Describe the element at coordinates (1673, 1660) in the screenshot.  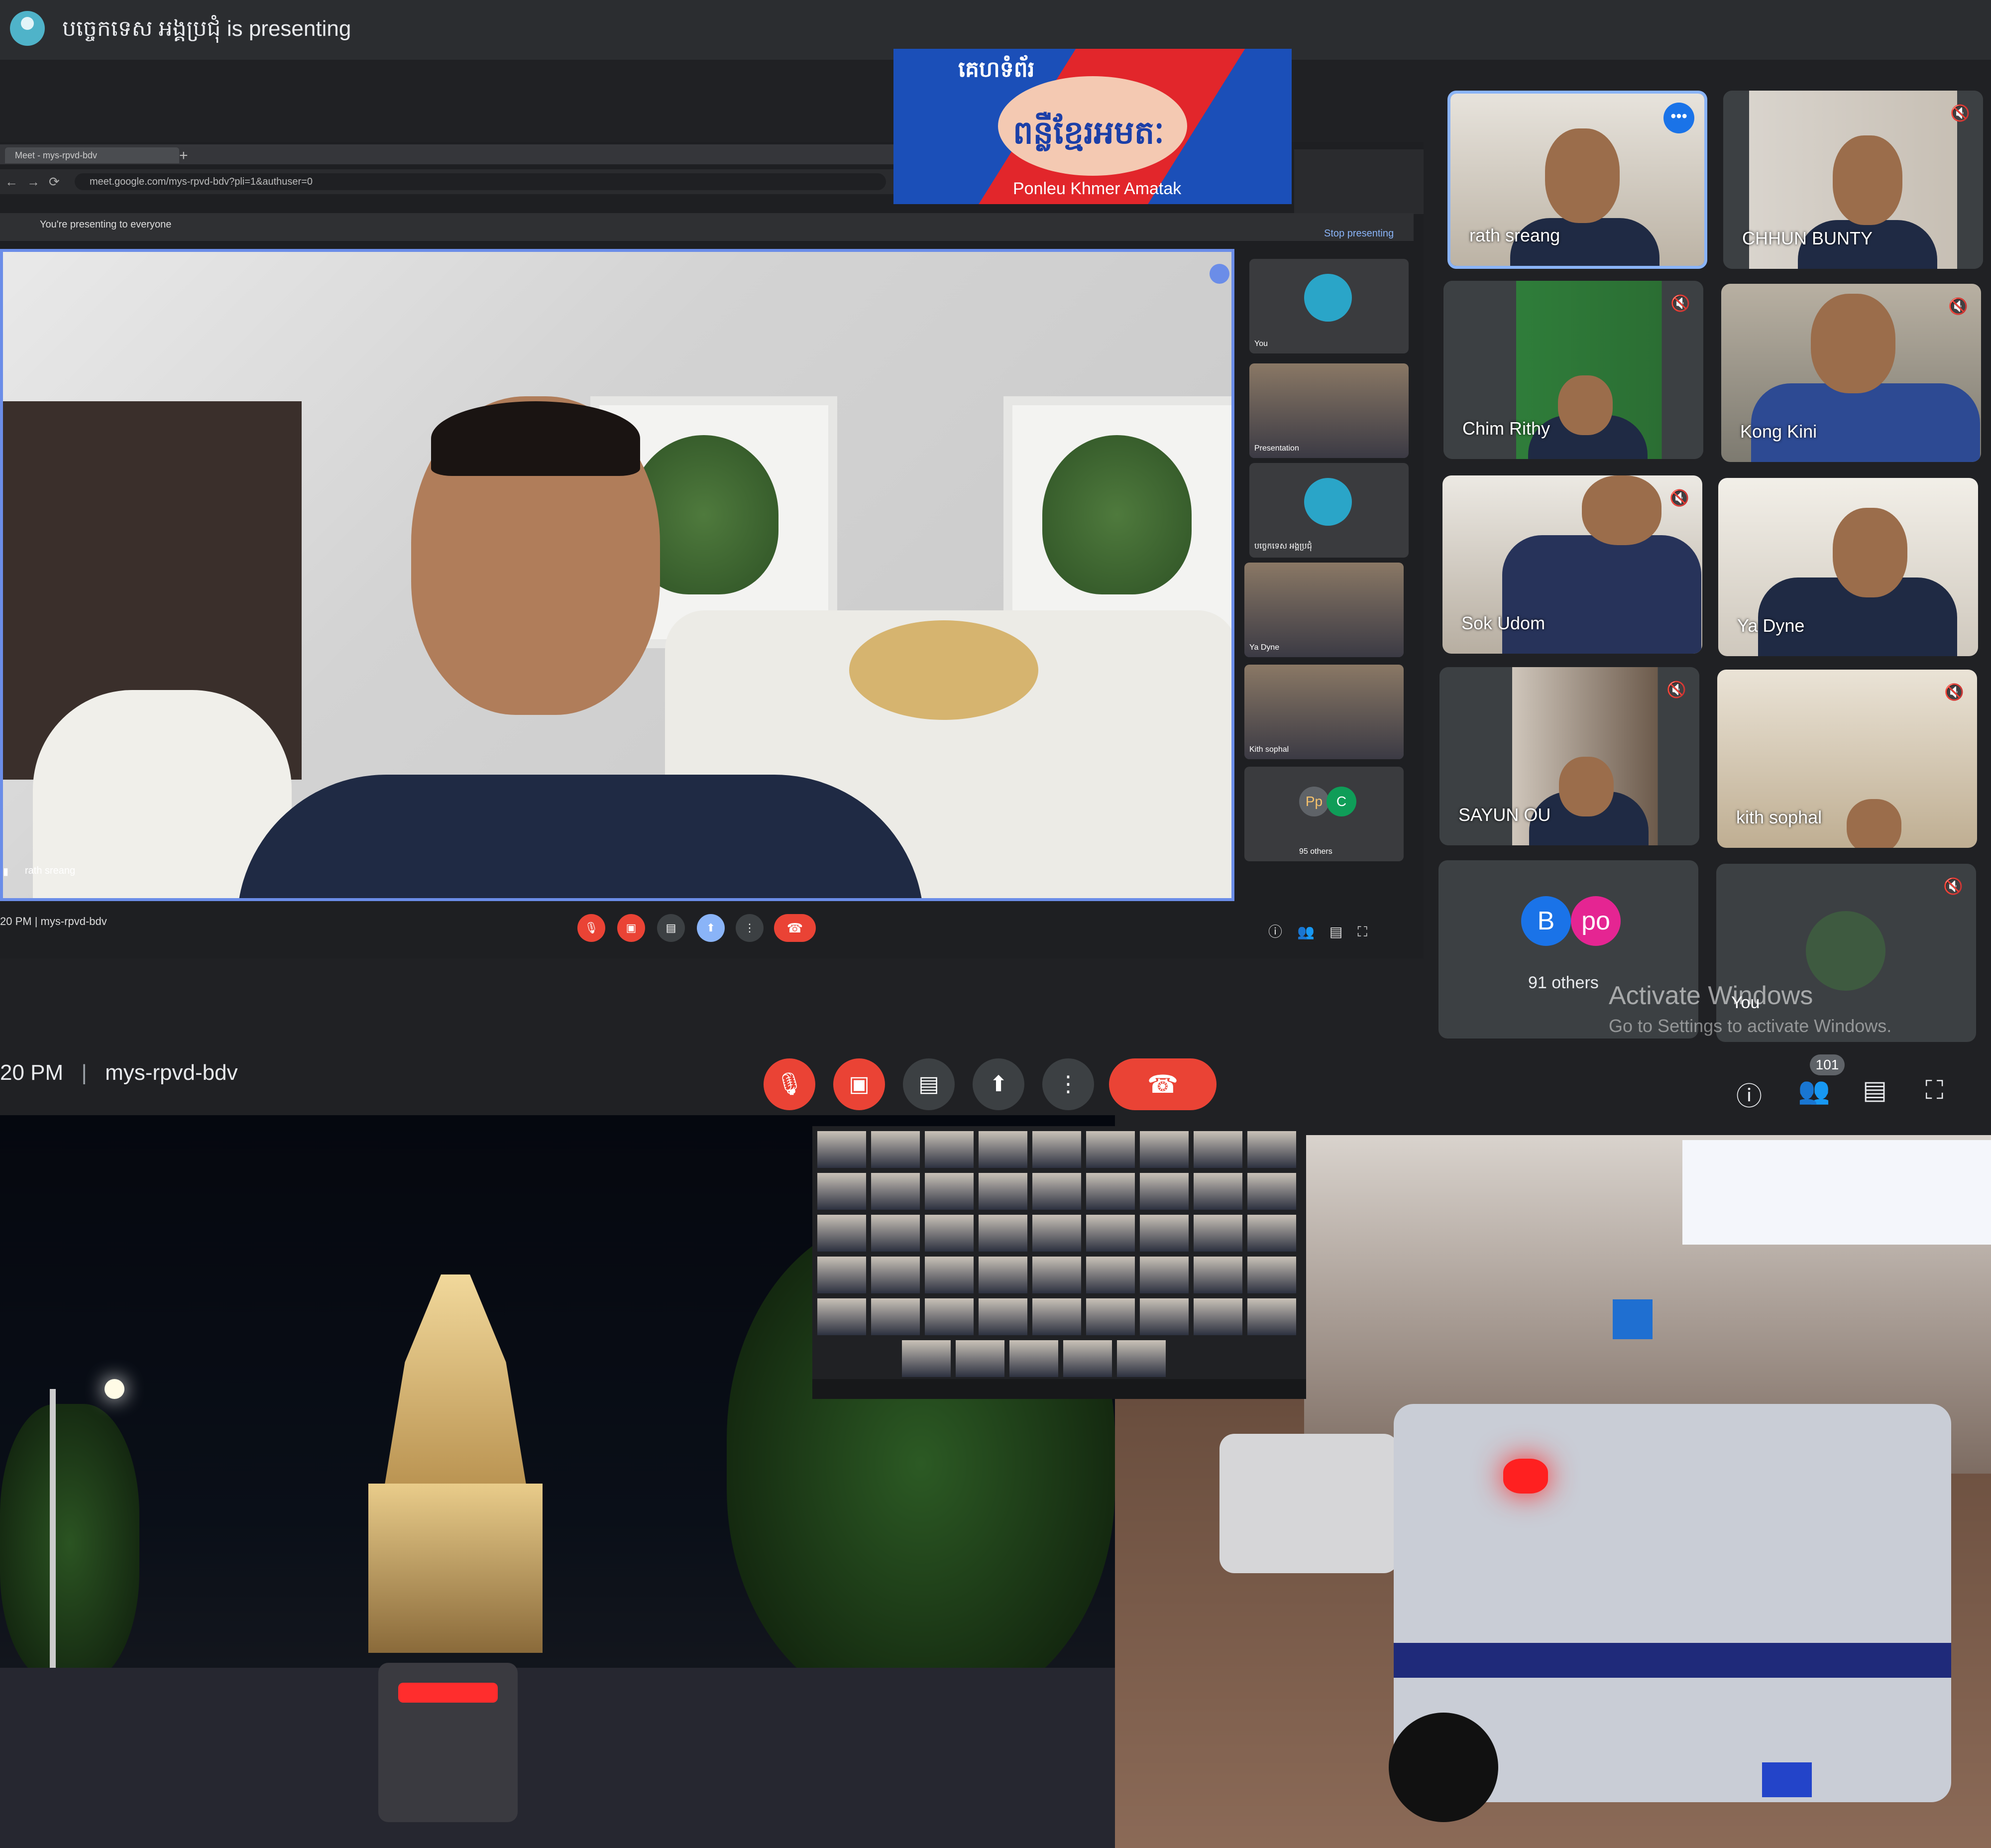
I see `pickup-stripe` at that location.